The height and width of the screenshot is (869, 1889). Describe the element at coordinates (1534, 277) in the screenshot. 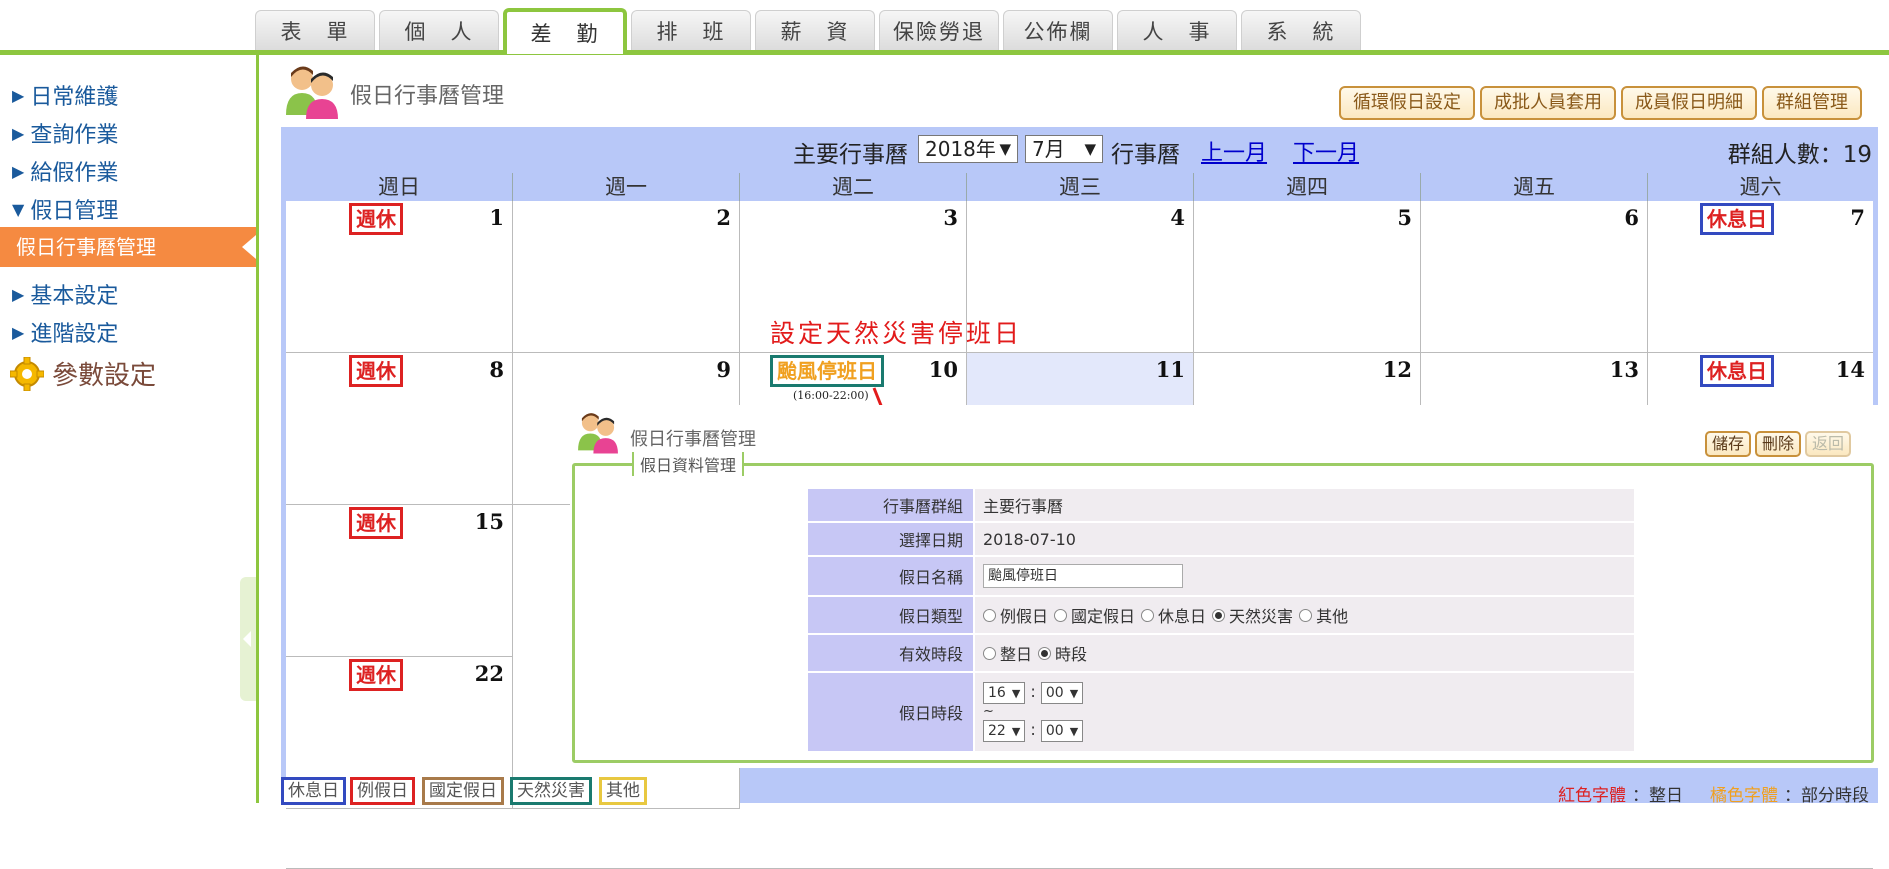

I see `day-cell: 6` at that location.